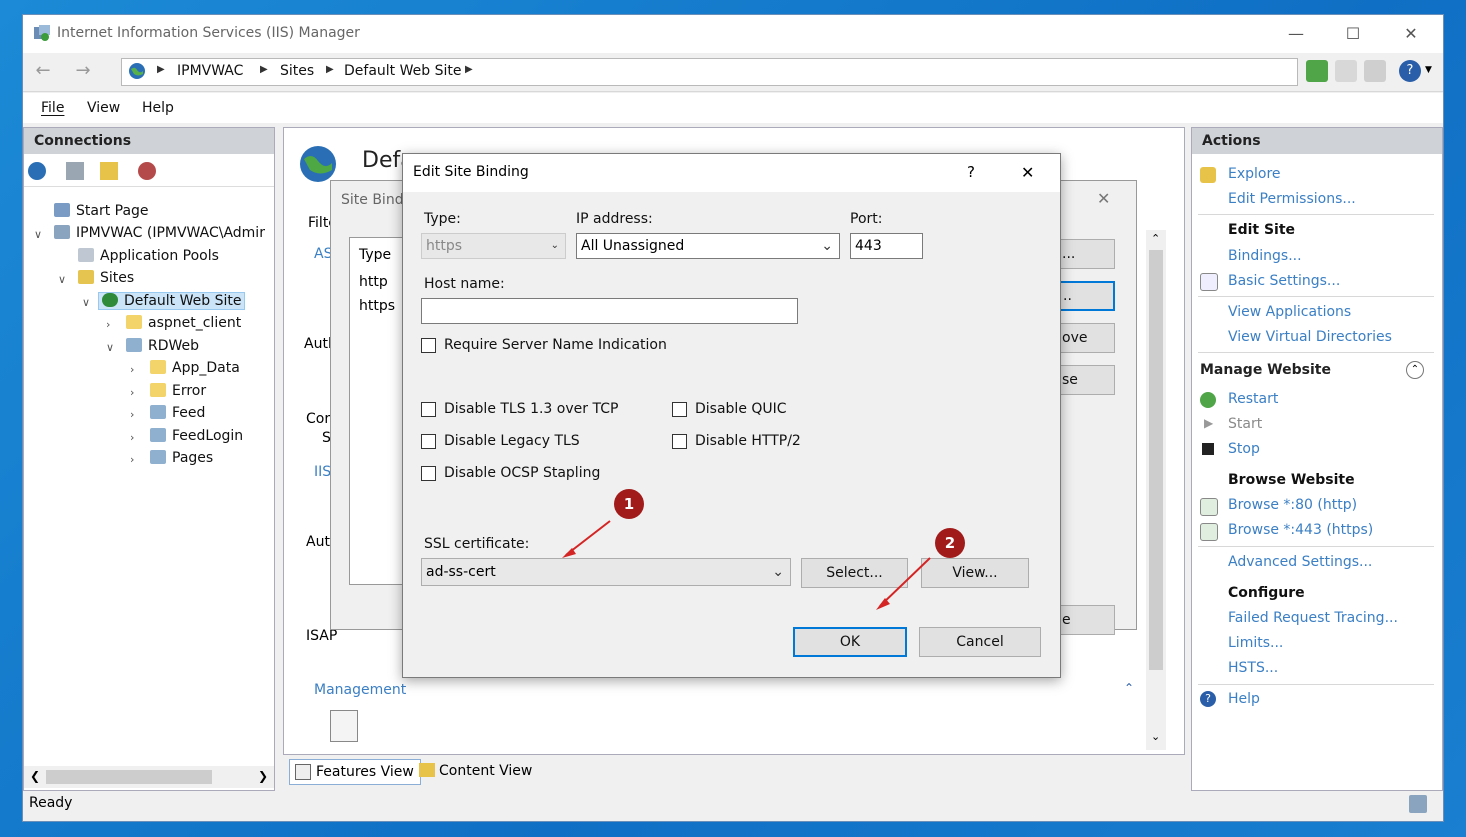  I want to click on annotation-badge-1: 1, so click(629, 504).